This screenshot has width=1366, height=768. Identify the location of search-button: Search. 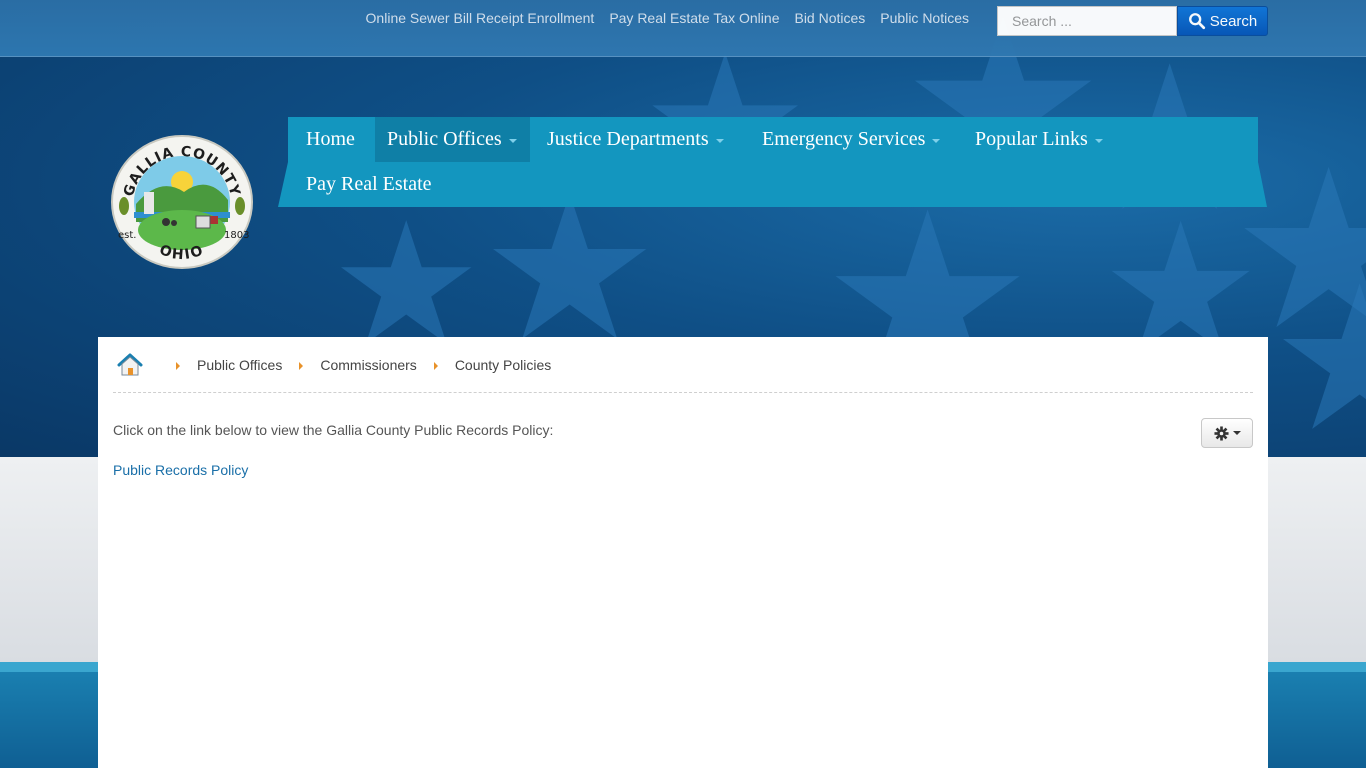
(1222, 21).